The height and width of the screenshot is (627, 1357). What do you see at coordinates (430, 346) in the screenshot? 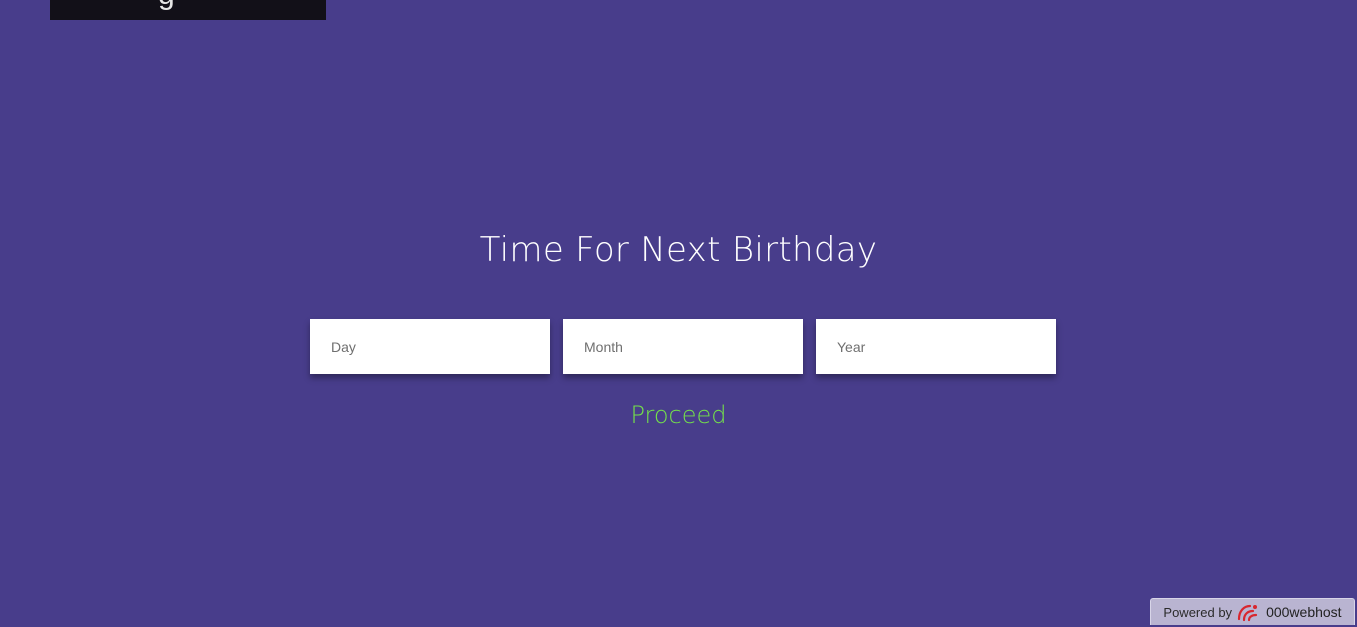
I see `day-input` at bounding box center [430, 346].